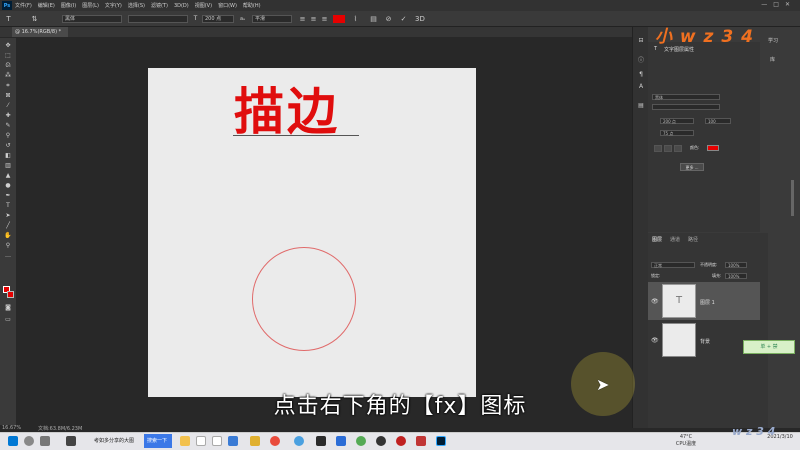 This screenshot has width=800, height=450. I want to click on menu-filter: 滤镜(T), so click(159, 5).